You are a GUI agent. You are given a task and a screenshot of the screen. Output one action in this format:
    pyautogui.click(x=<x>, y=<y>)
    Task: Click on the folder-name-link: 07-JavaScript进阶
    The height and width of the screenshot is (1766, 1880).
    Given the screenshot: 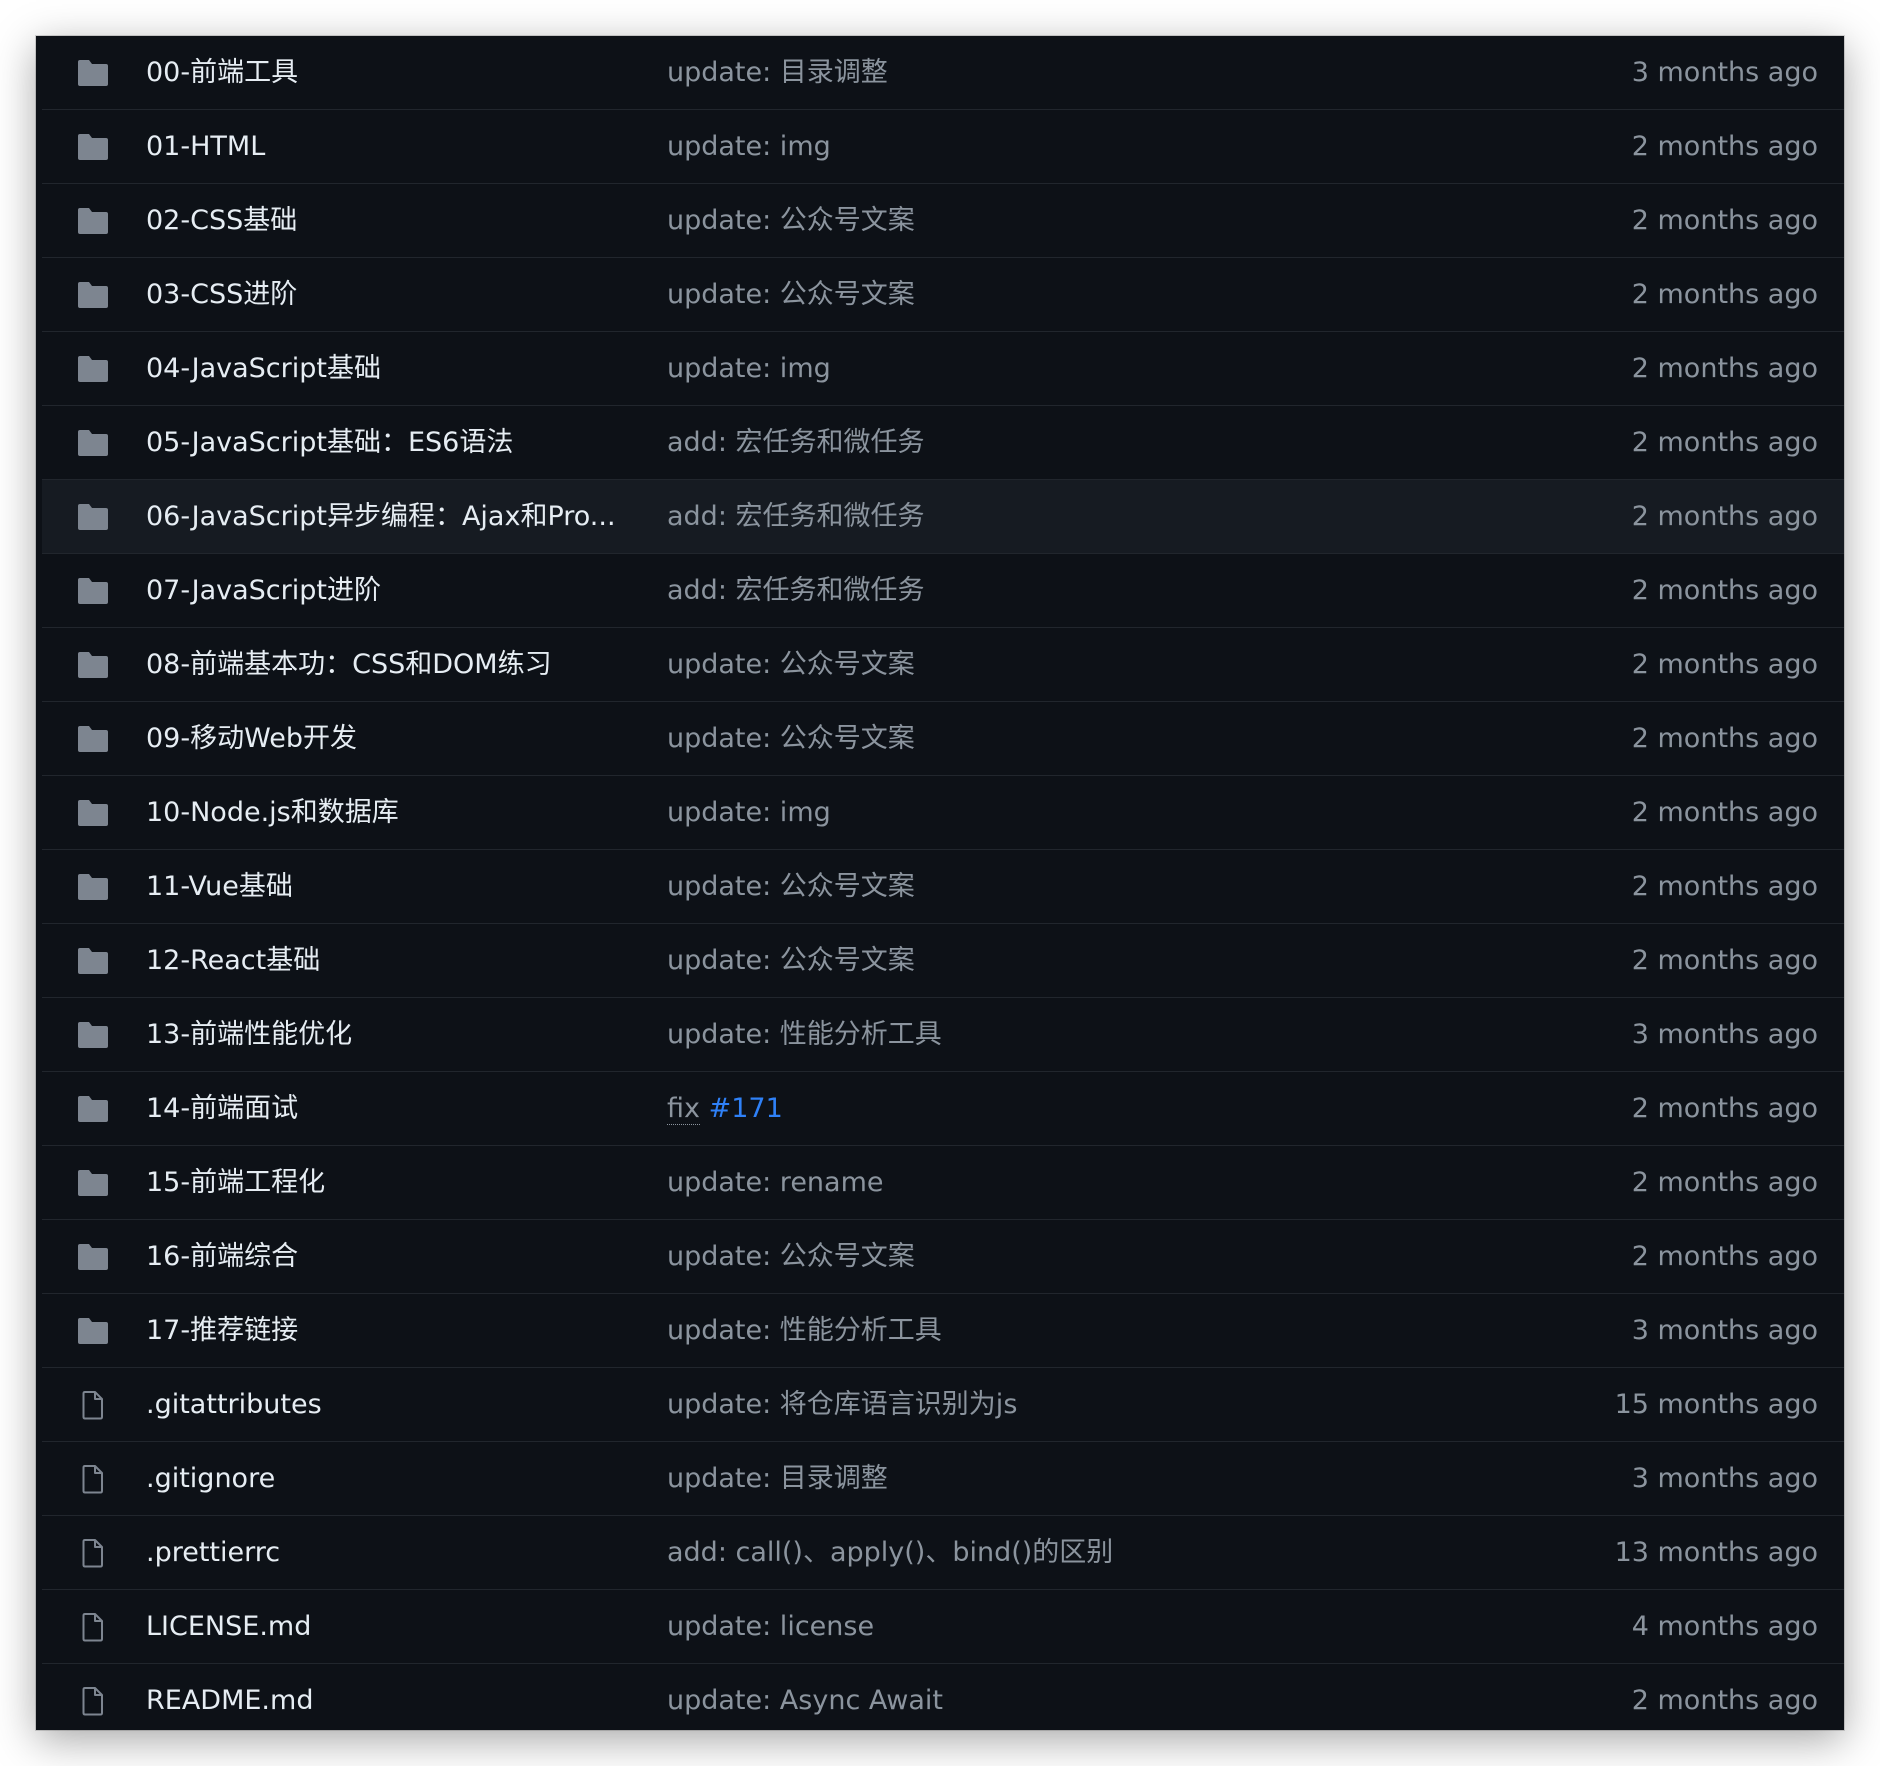 What is the action you would take?
    pyautogui.click(x=391, y=591)
    